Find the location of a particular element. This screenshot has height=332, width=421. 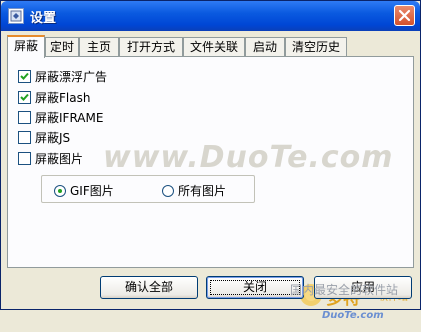

radio-label: GIF图片 is located at coordinates (92, 191).